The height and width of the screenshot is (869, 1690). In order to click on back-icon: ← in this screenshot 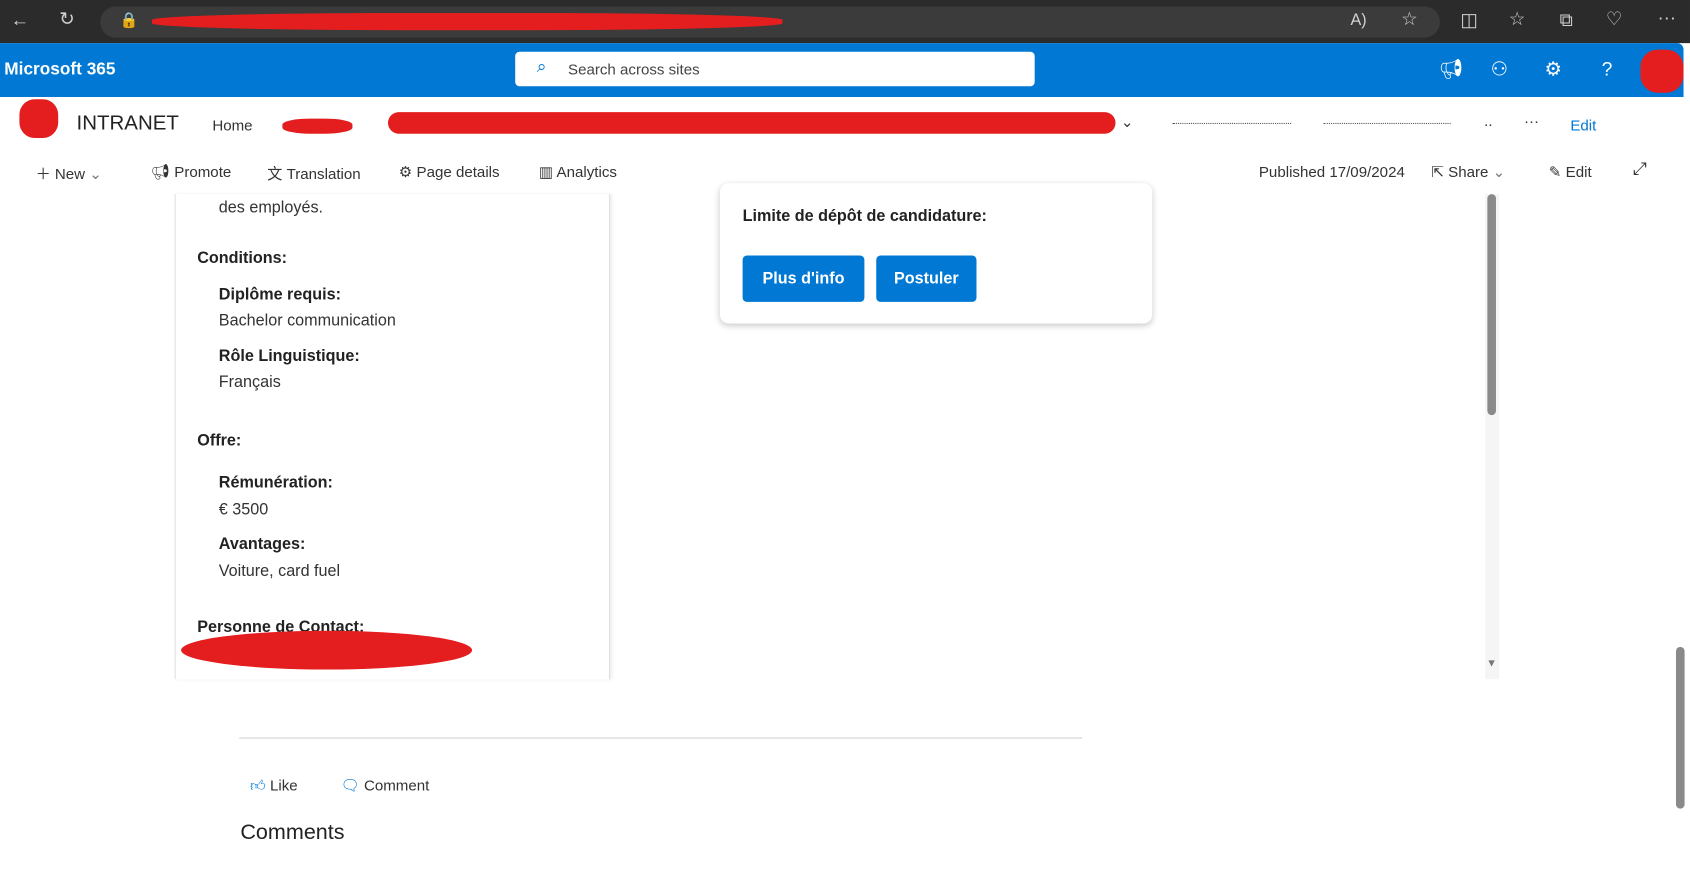, I will do `click(20, 21)`.